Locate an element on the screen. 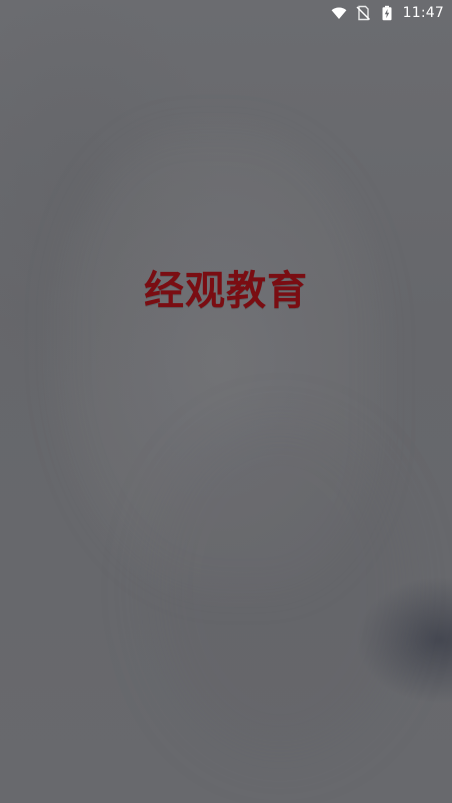  no-sim-icon is located at coordinates (363, 13).